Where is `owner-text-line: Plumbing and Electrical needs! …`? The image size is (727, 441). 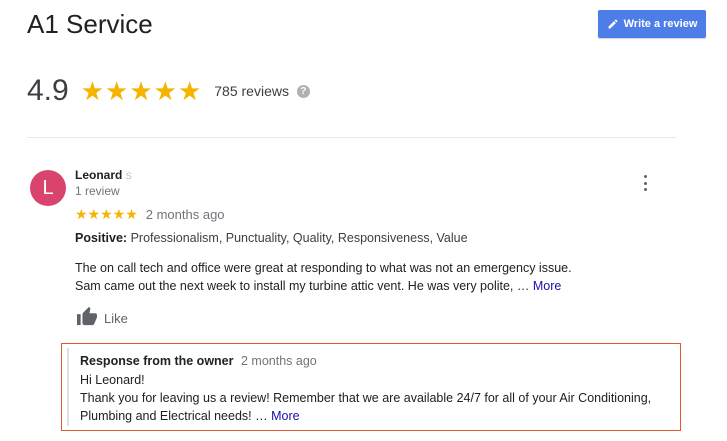
owner-text-line: Plumbing and Electrical needs! … is located at coordinates (174, 416).